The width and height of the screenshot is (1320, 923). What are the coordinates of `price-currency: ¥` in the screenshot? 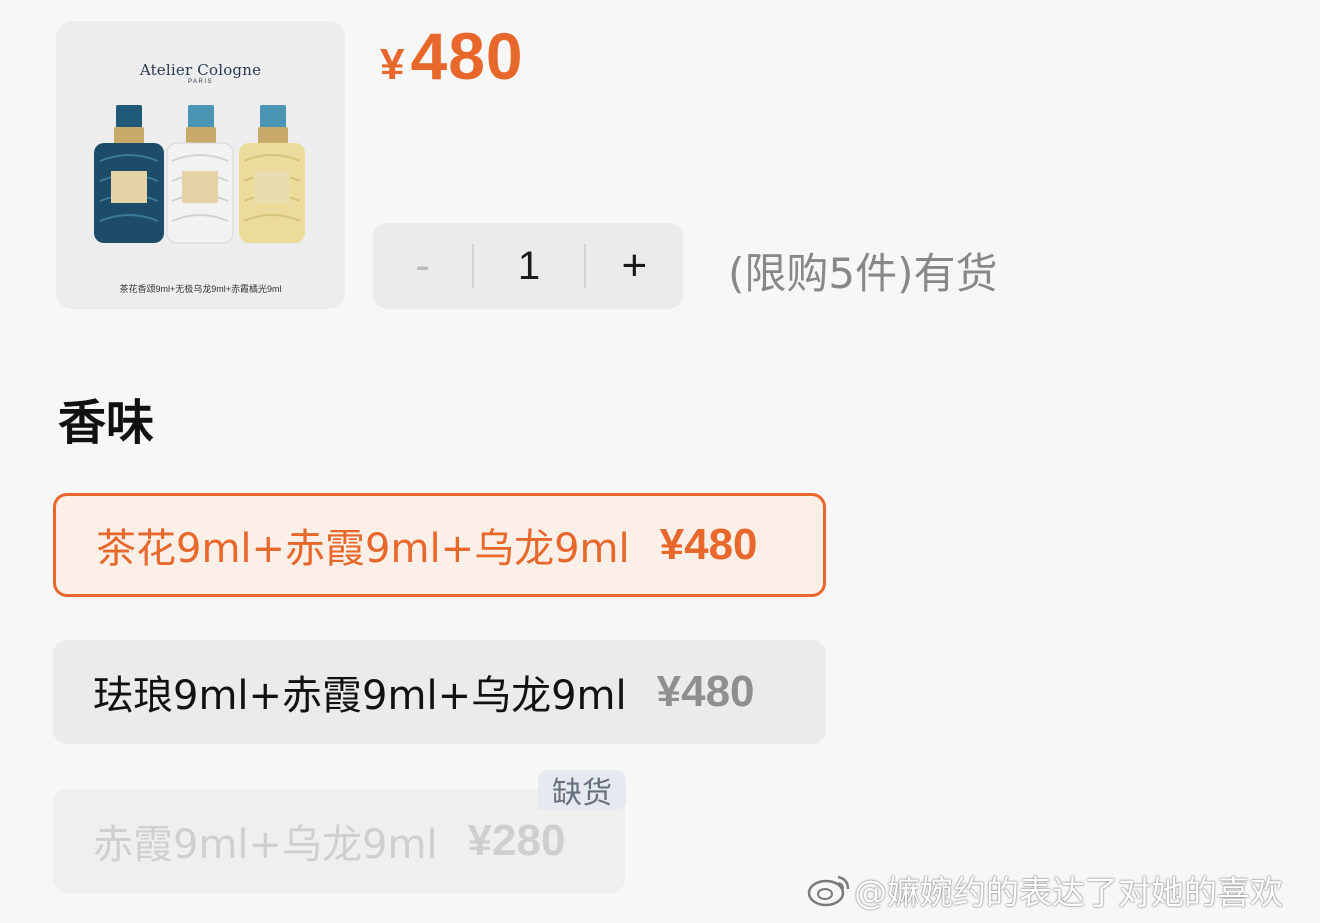 It's located at (392, 64).